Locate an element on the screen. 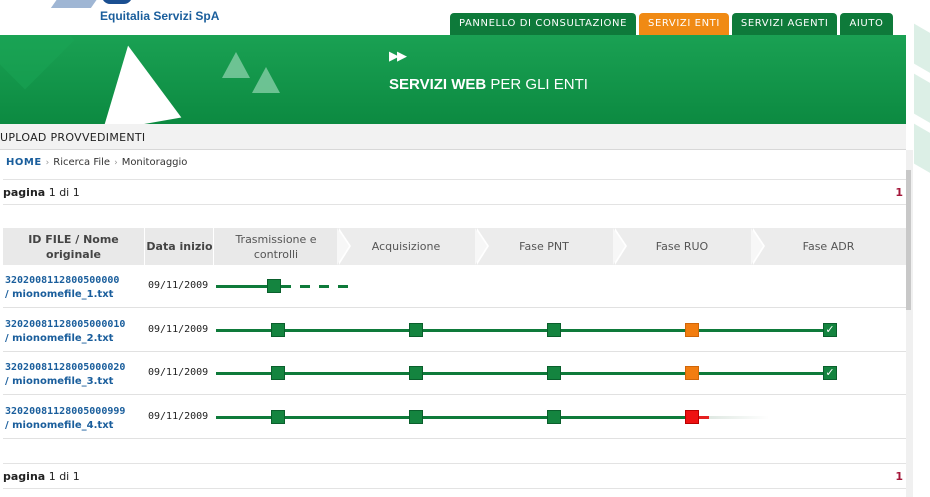 This screenshot has width=930, height=497. phase-header-ruo: Fase RUO is located at coordinates (689, 246).